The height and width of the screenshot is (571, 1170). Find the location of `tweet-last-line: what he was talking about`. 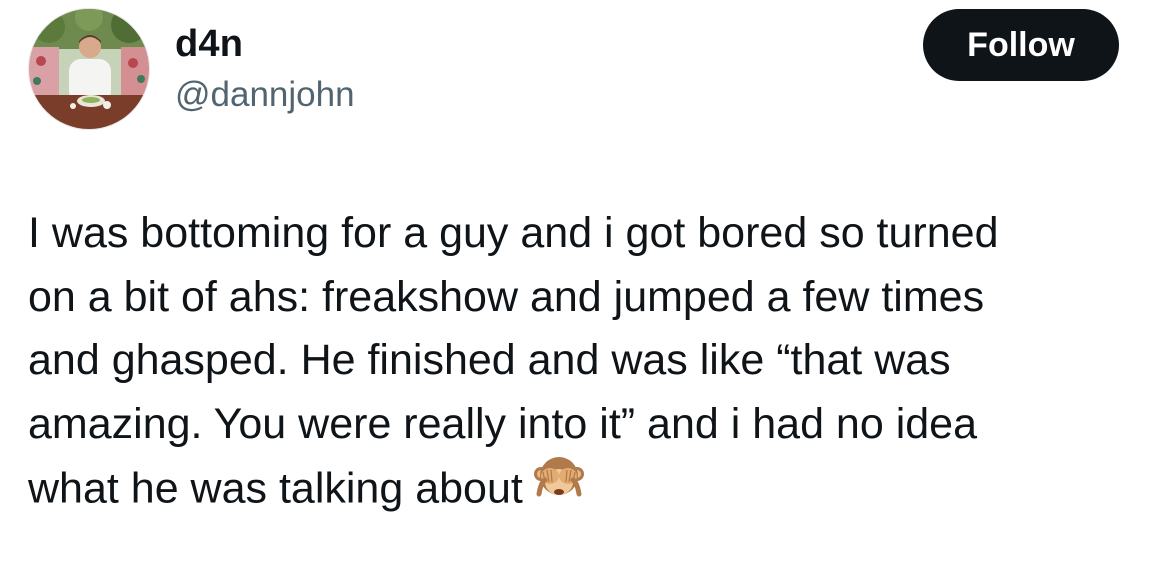

tweet-last-line: what he was talking about is located at coordinates (588, 491).